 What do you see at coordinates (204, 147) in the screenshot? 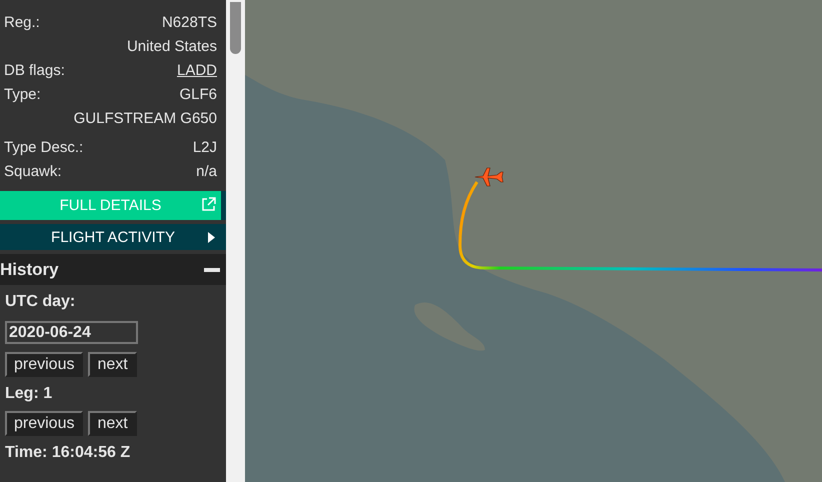
I see `field-value: L2J` at bounding box center [204, 147].